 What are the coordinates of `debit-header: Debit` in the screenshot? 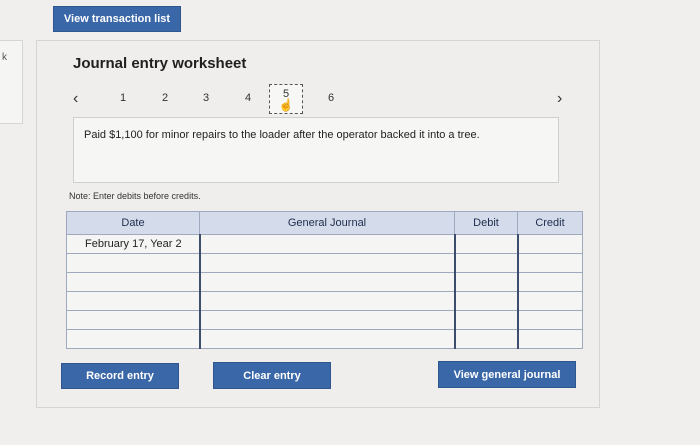 It's located at (486, 223).